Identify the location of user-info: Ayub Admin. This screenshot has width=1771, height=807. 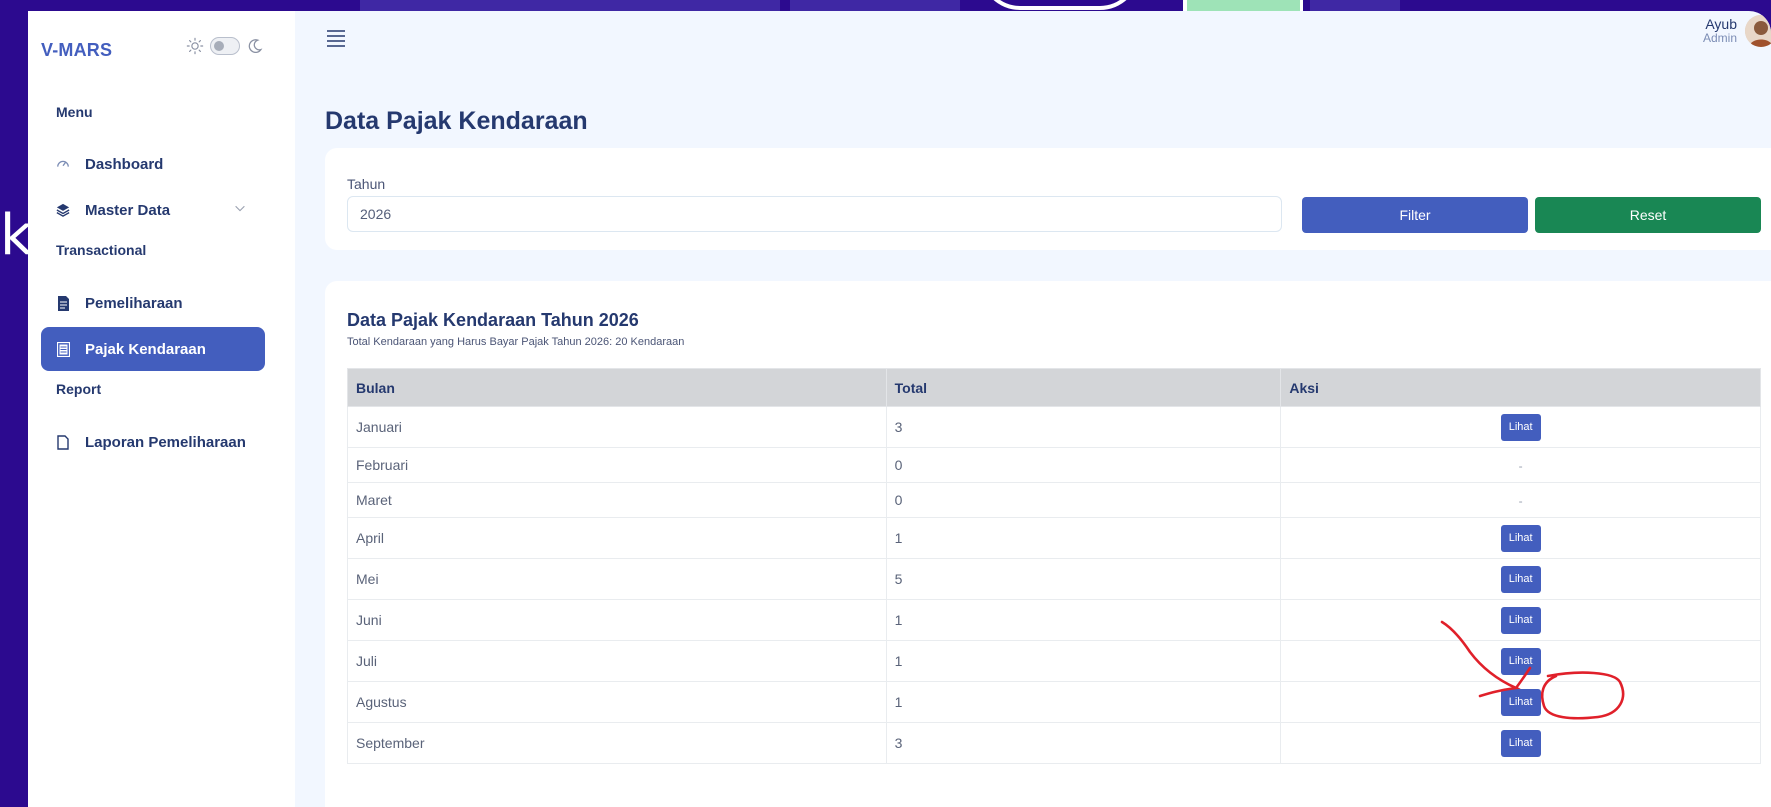
(1720, 31).